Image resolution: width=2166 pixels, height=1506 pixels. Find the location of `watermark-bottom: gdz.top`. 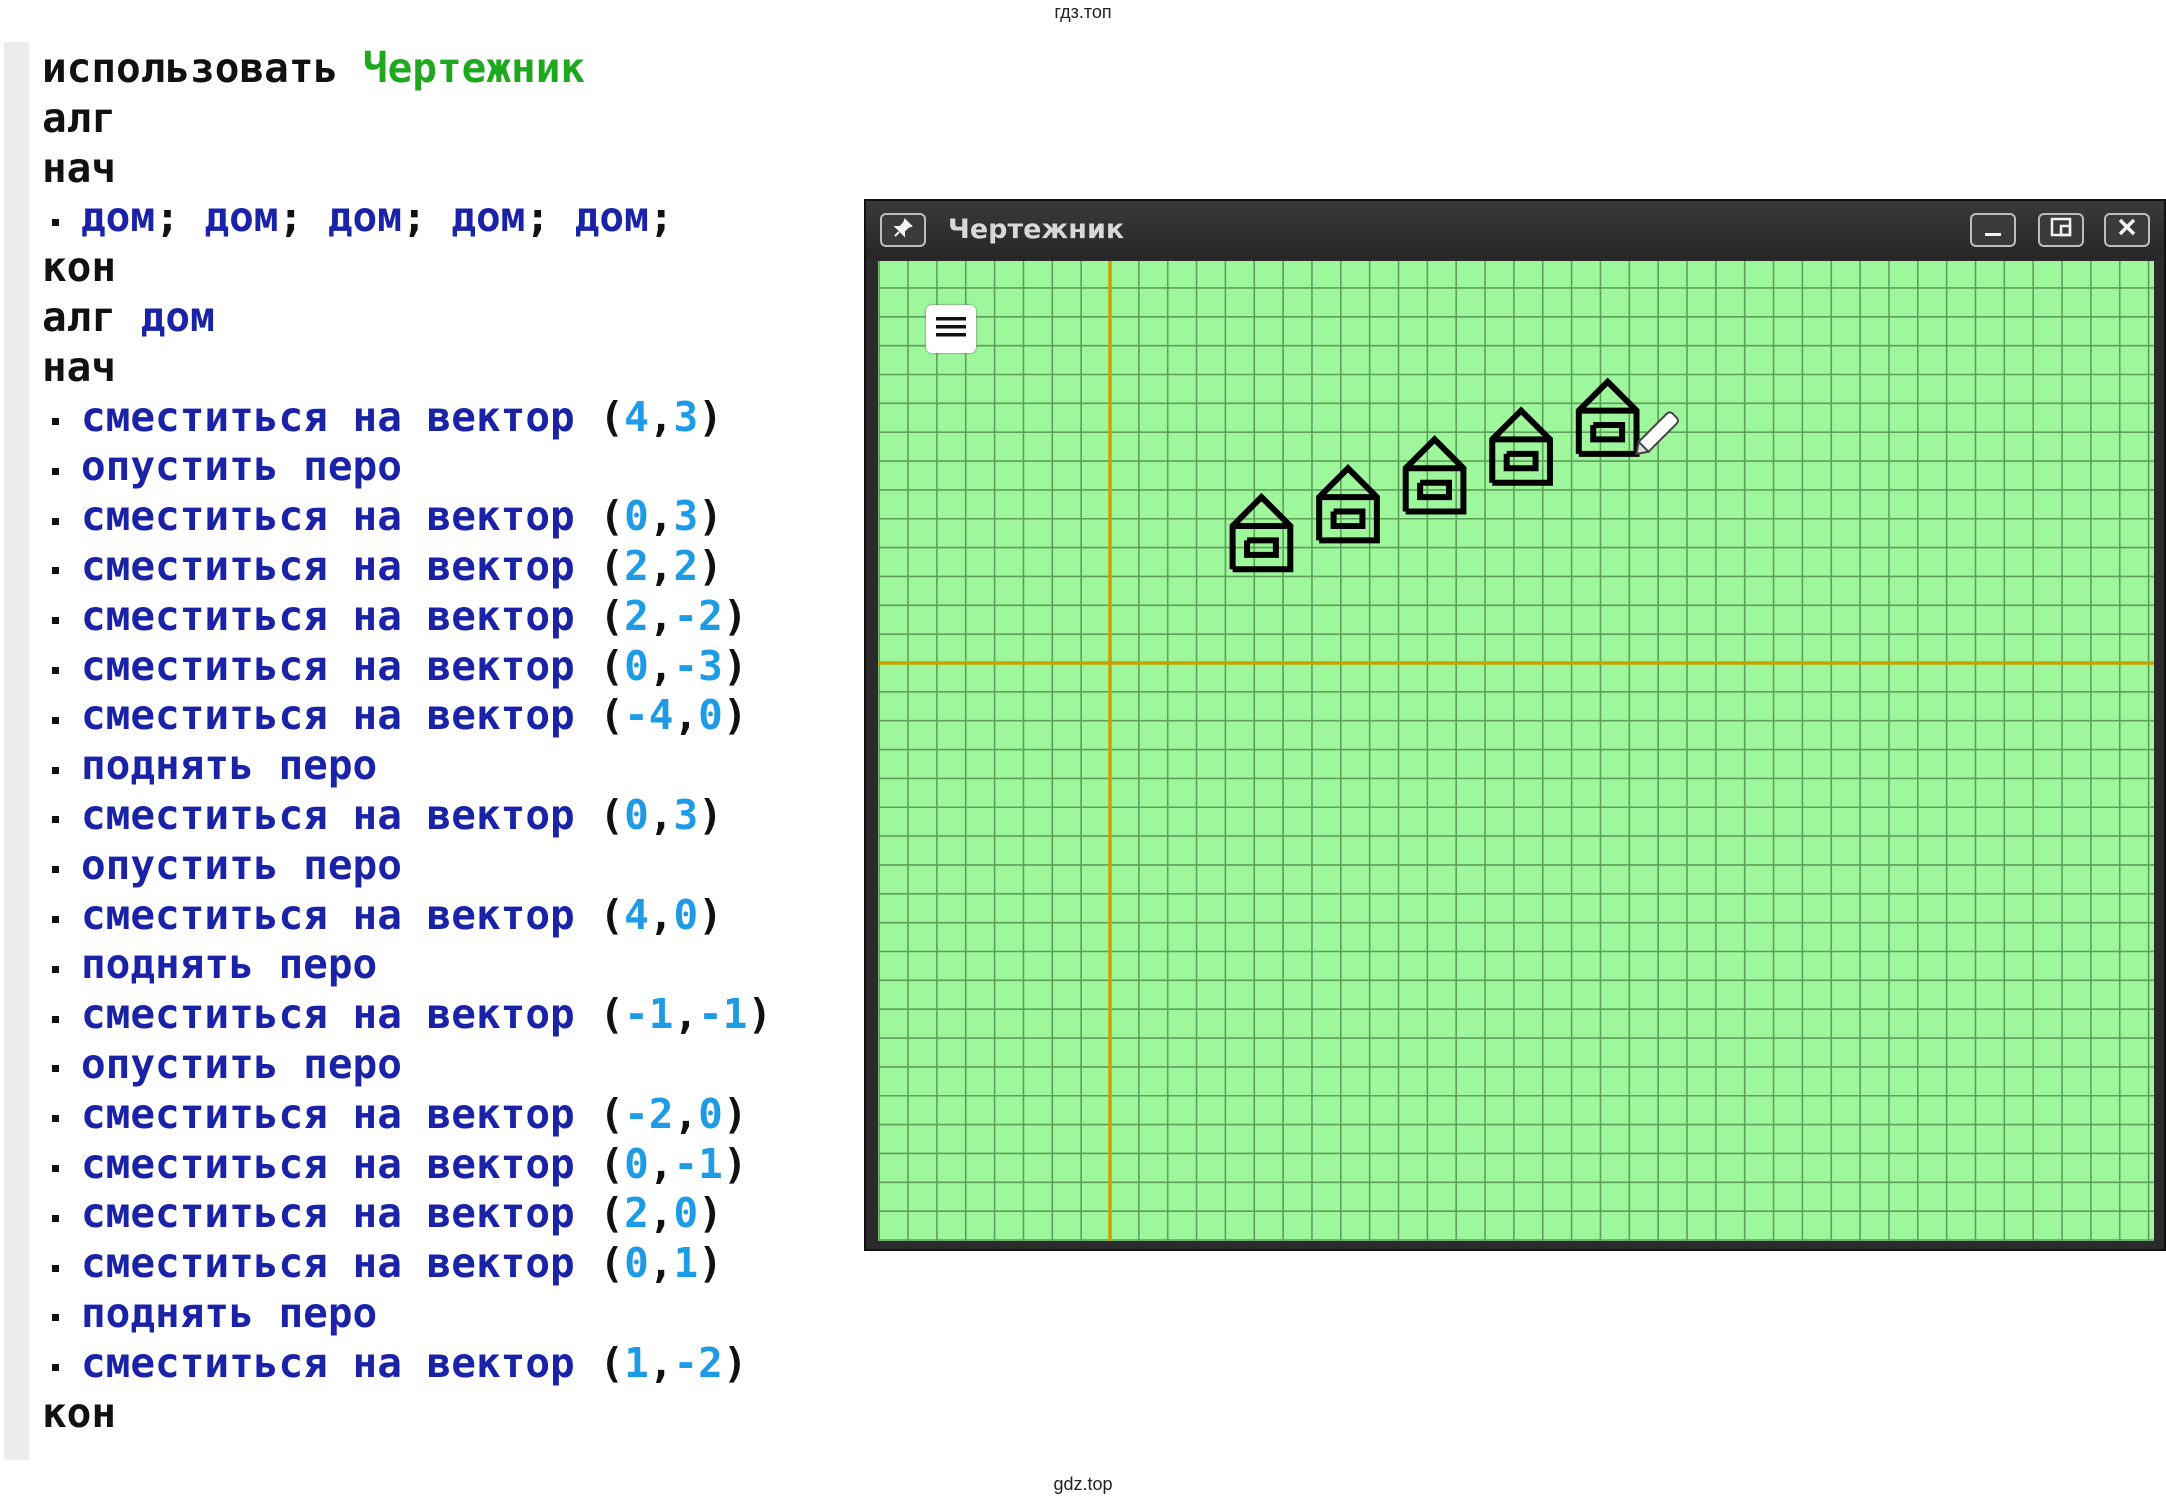

watermark-bottom: gdz.top is located at coordinates (1083, 1484).